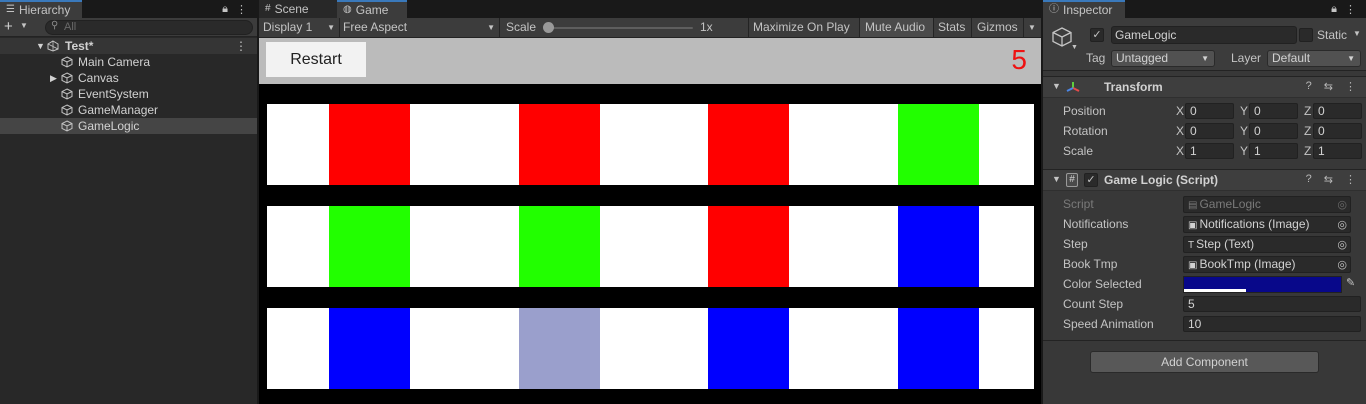 Image resolution: width=1366 pixels, height=404 pixels. Describe the element at coordinates (1204, 35) in the screenshot. I see `object-name-field: GameLogic` at that location.